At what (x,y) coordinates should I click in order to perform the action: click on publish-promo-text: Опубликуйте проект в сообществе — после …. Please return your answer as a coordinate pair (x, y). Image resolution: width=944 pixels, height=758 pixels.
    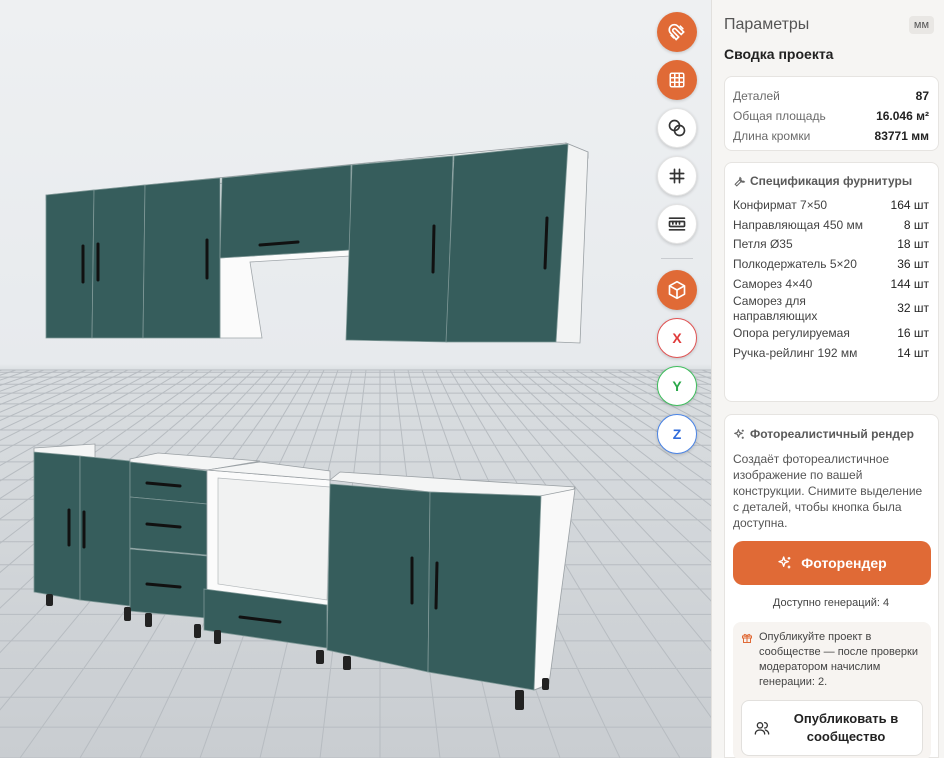
    Looking at the image, I should click on (832, 660).